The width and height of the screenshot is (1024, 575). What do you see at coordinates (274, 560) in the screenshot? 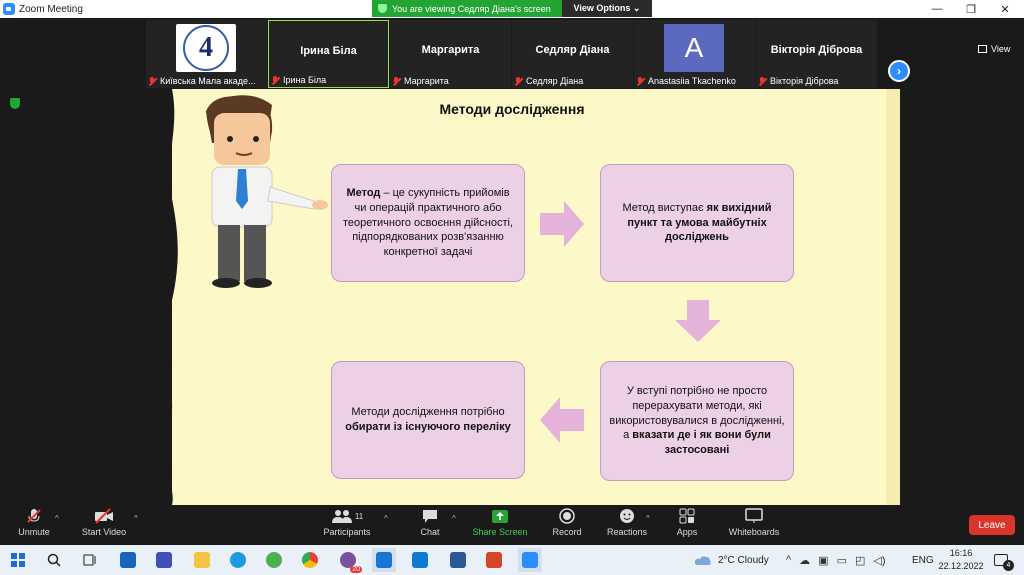
I see `torrent-icon` at bounding box center [274, 560].